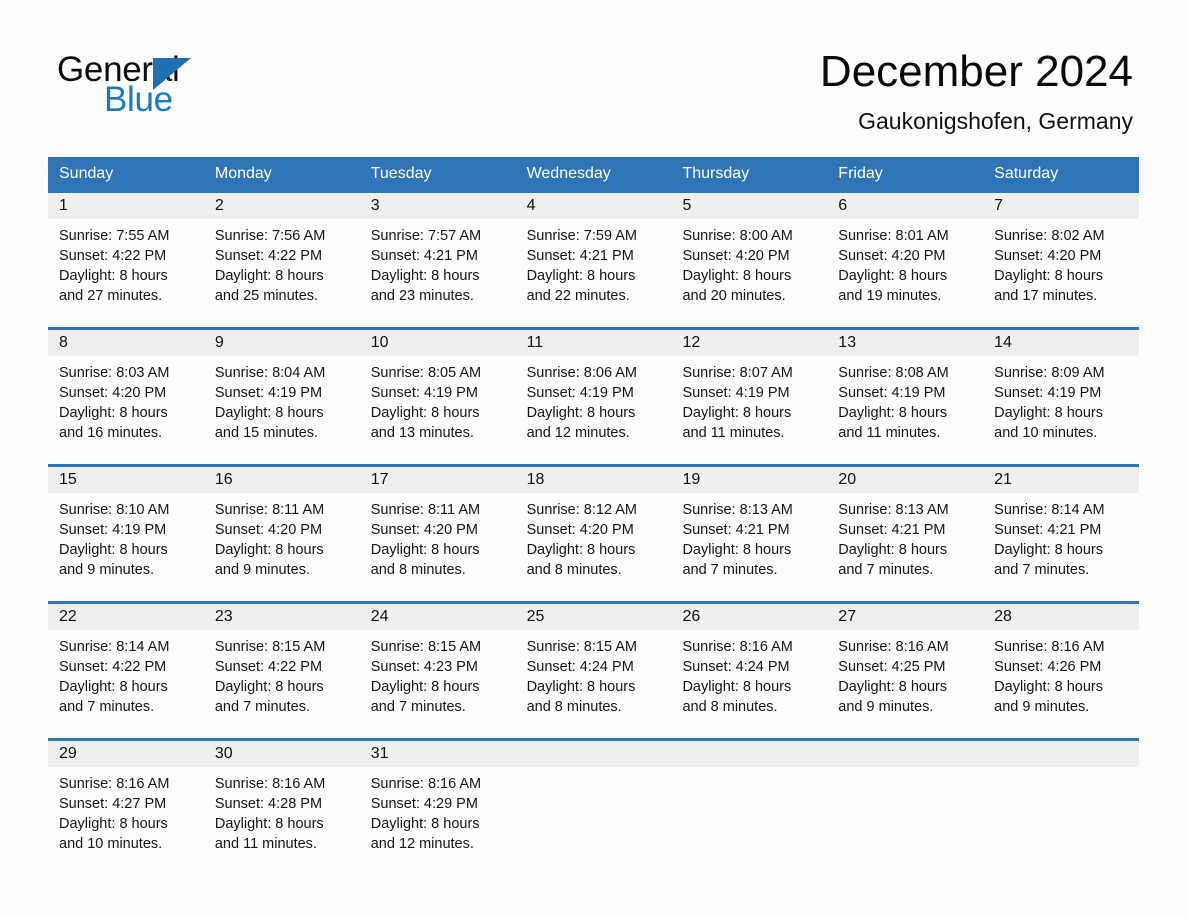  Describe the element at coordinates (1061, 617) in the screenshot. I see `day-number: 28` at that location.